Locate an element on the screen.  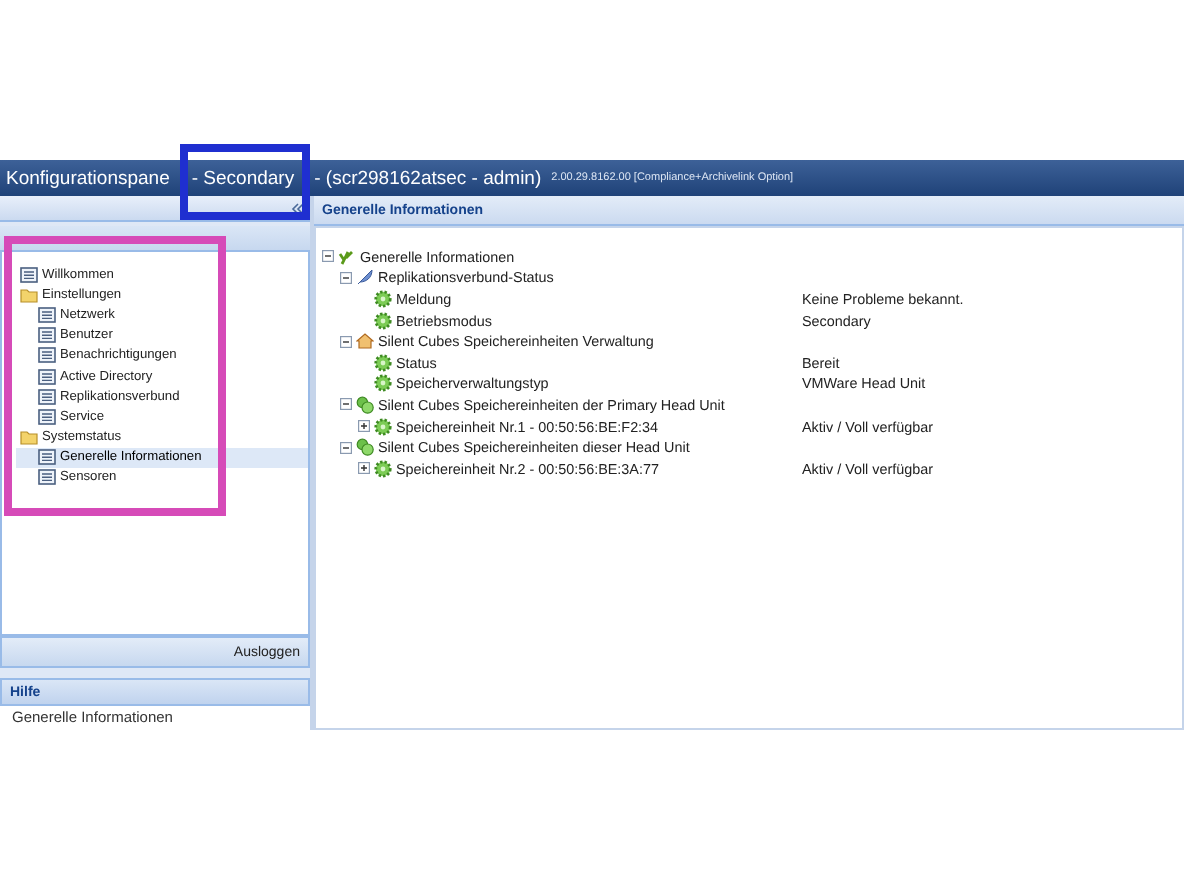
plant-icon is located at coordinates (347, 256).